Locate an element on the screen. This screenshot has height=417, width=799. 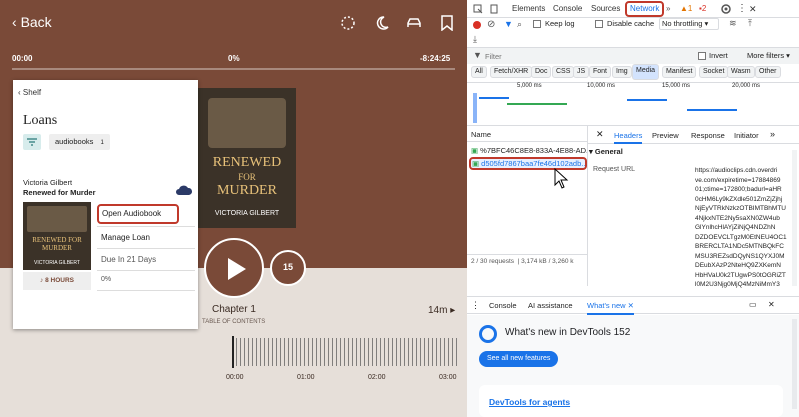
chevron-left-icon: ‹ is located at coordinates (16, 22).